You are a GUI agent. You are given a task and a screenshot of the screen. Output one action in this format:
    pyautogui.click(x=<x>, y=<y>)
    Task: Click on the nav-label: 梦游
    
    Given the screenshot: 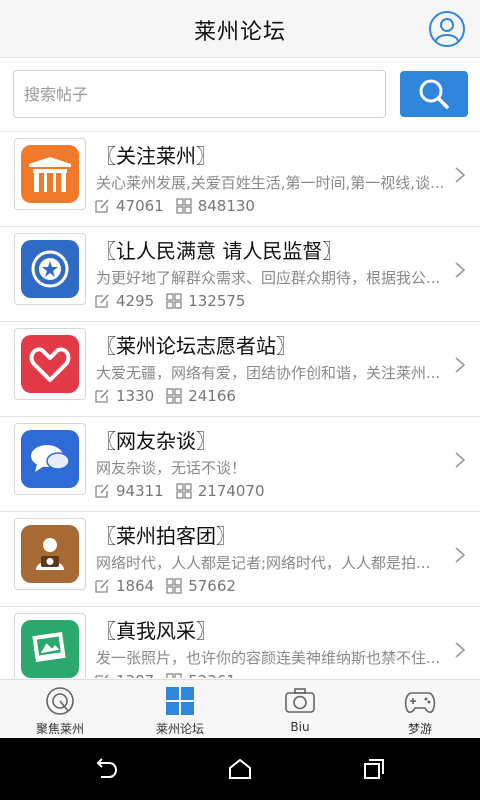 What is the action you would take?
    pyautogui.click(x=419, y=729)
    